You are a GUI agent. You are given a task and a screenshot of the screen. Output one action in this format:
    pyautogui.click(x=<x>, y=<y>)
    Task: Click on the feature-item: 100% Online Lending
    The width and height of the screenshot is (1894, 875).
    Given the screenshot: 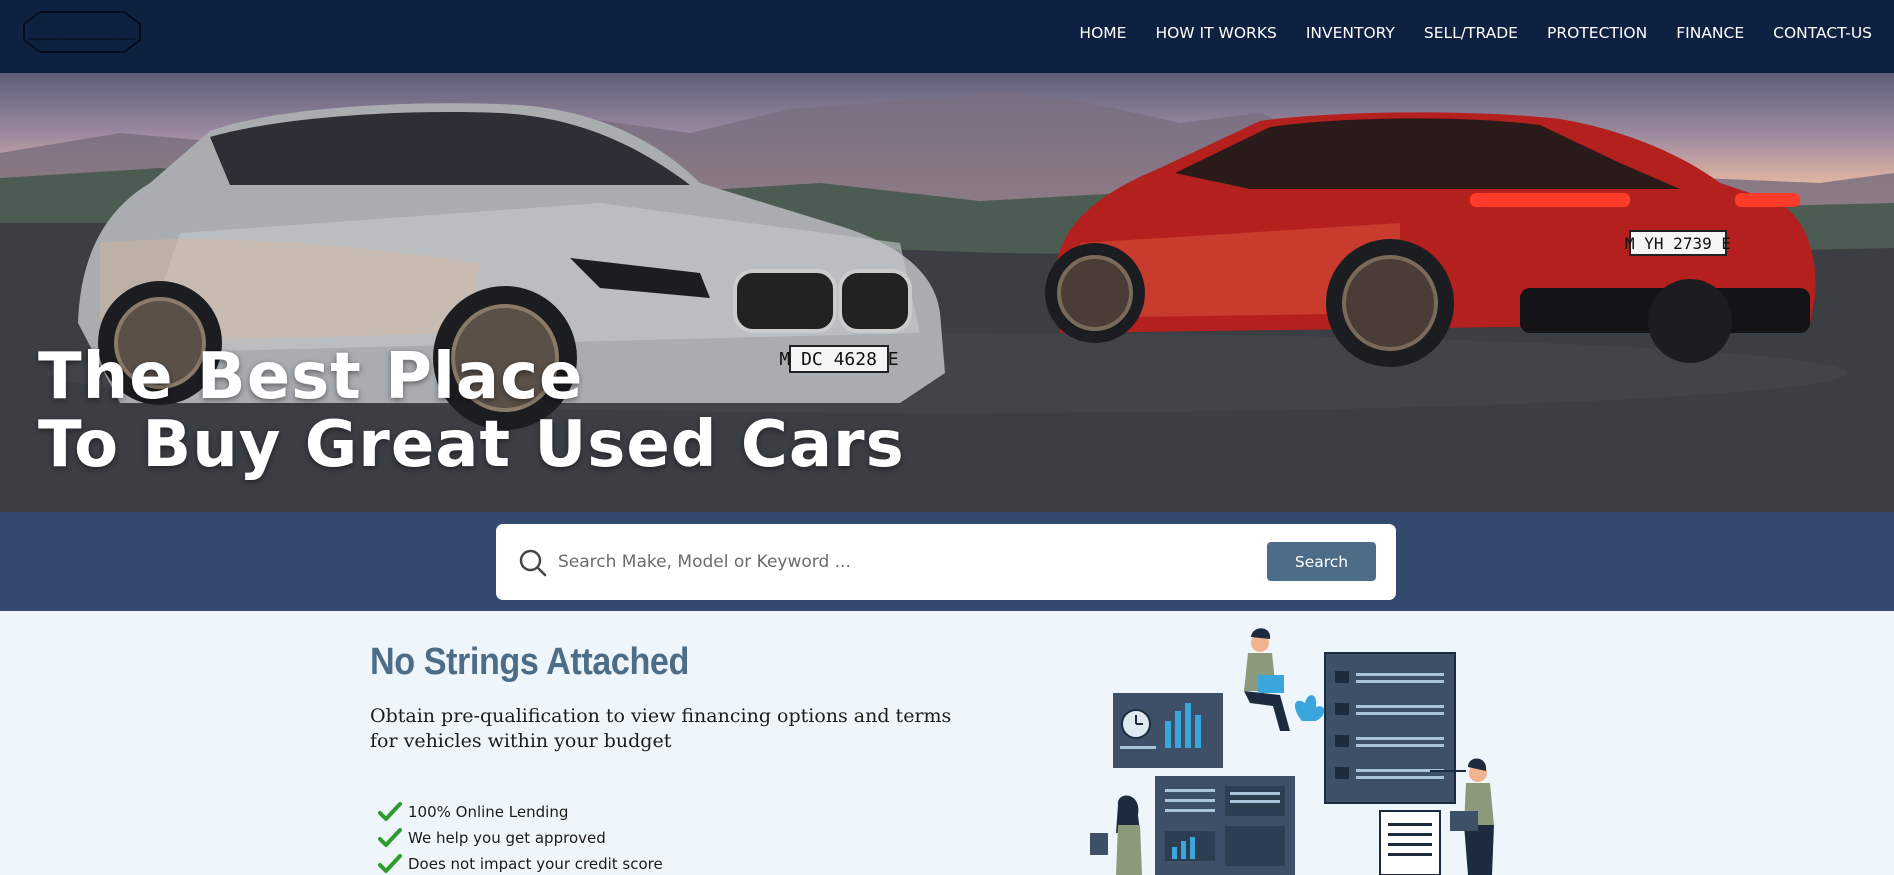 What is the action you would take?
    pyautogui.click(x=520, y=812)
    